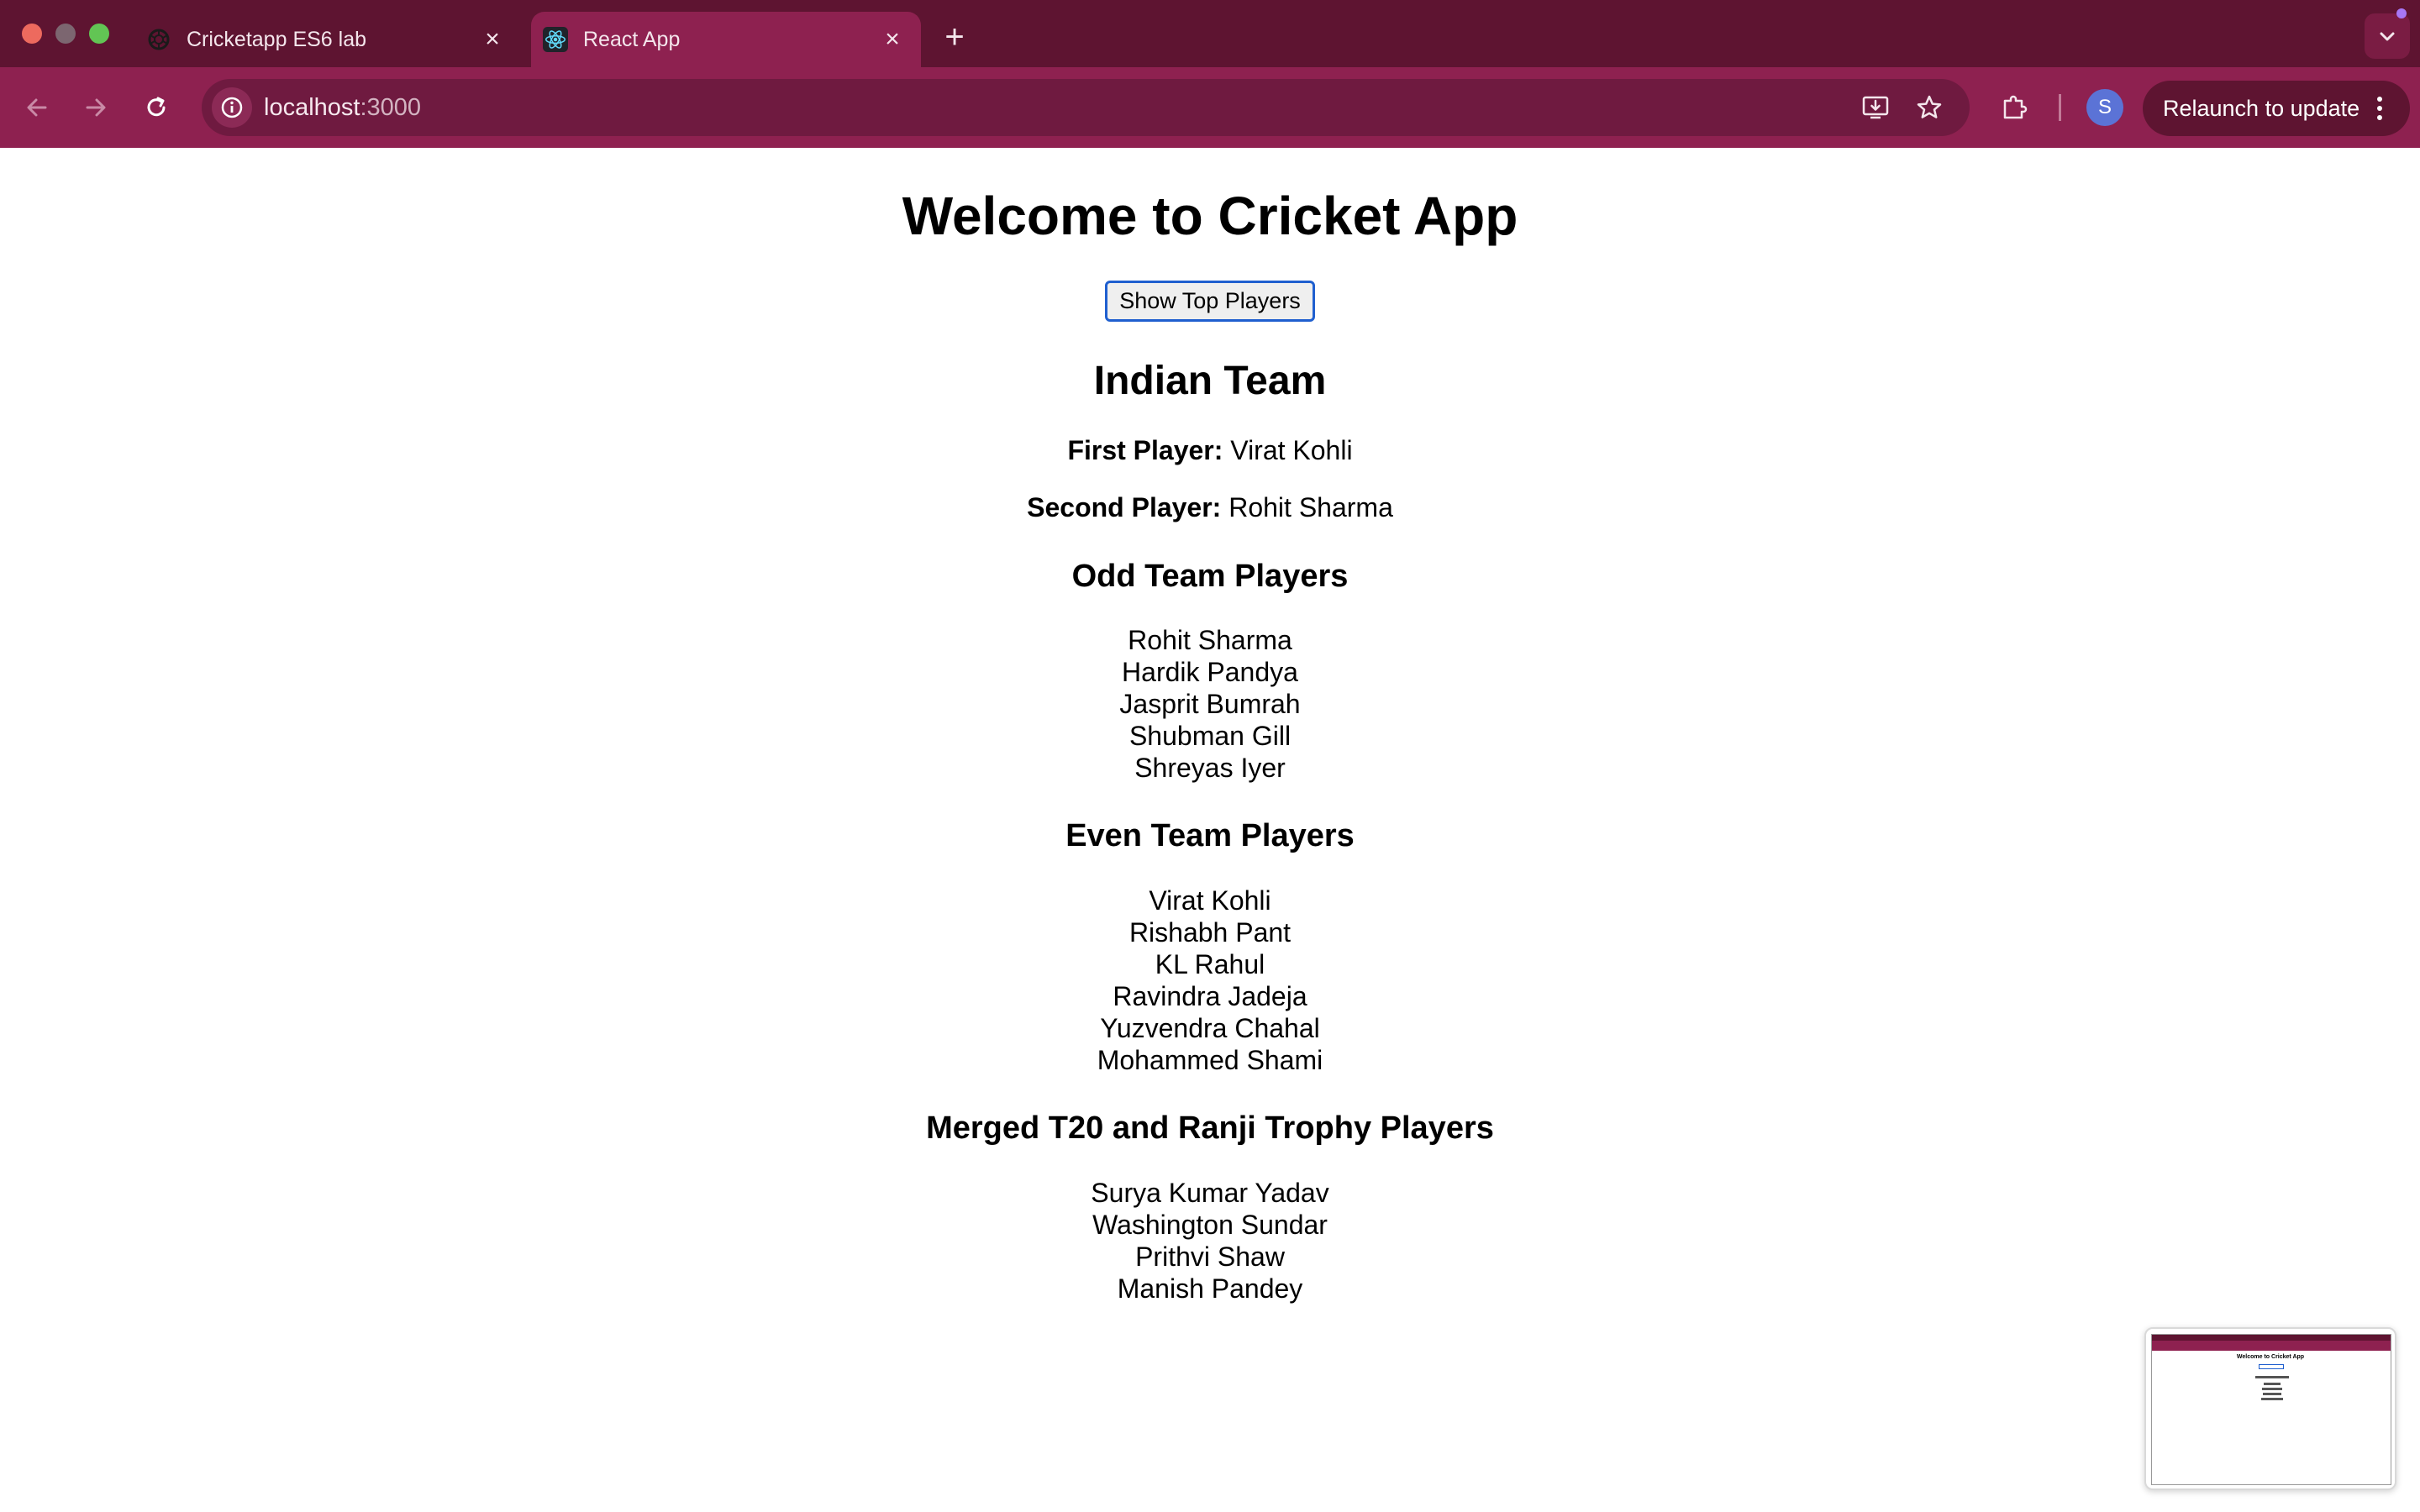 This screenshot has width=2420, height=1512. I want to click on reload-icon, so click(157, 107).